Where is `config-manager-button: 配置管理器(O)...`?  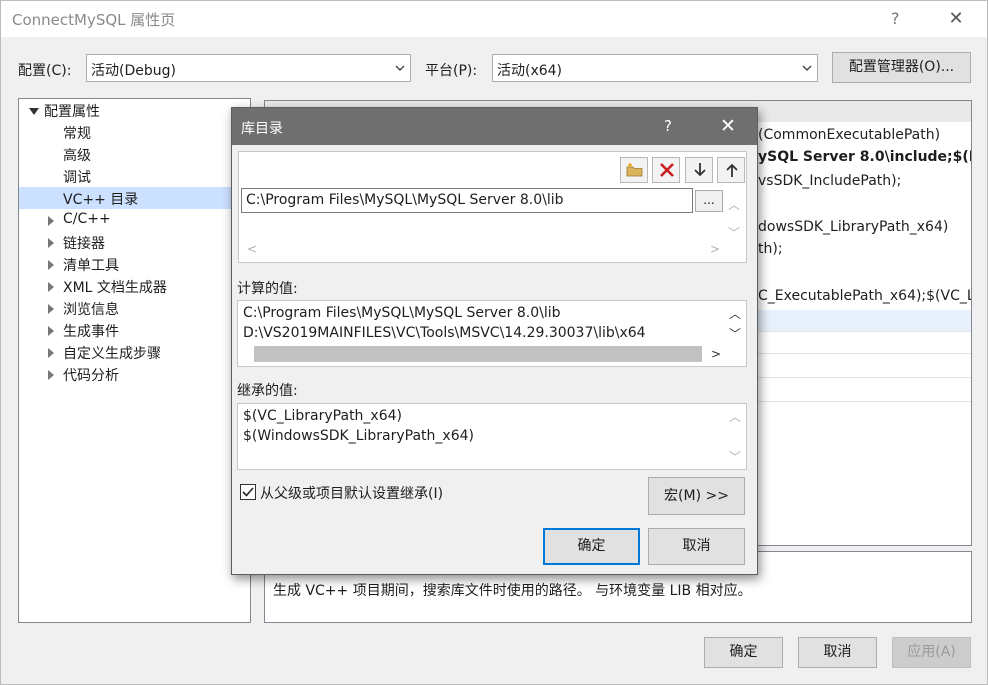 config-manager-button: 配置管理器(O)... is located at coordinates (901, 67).